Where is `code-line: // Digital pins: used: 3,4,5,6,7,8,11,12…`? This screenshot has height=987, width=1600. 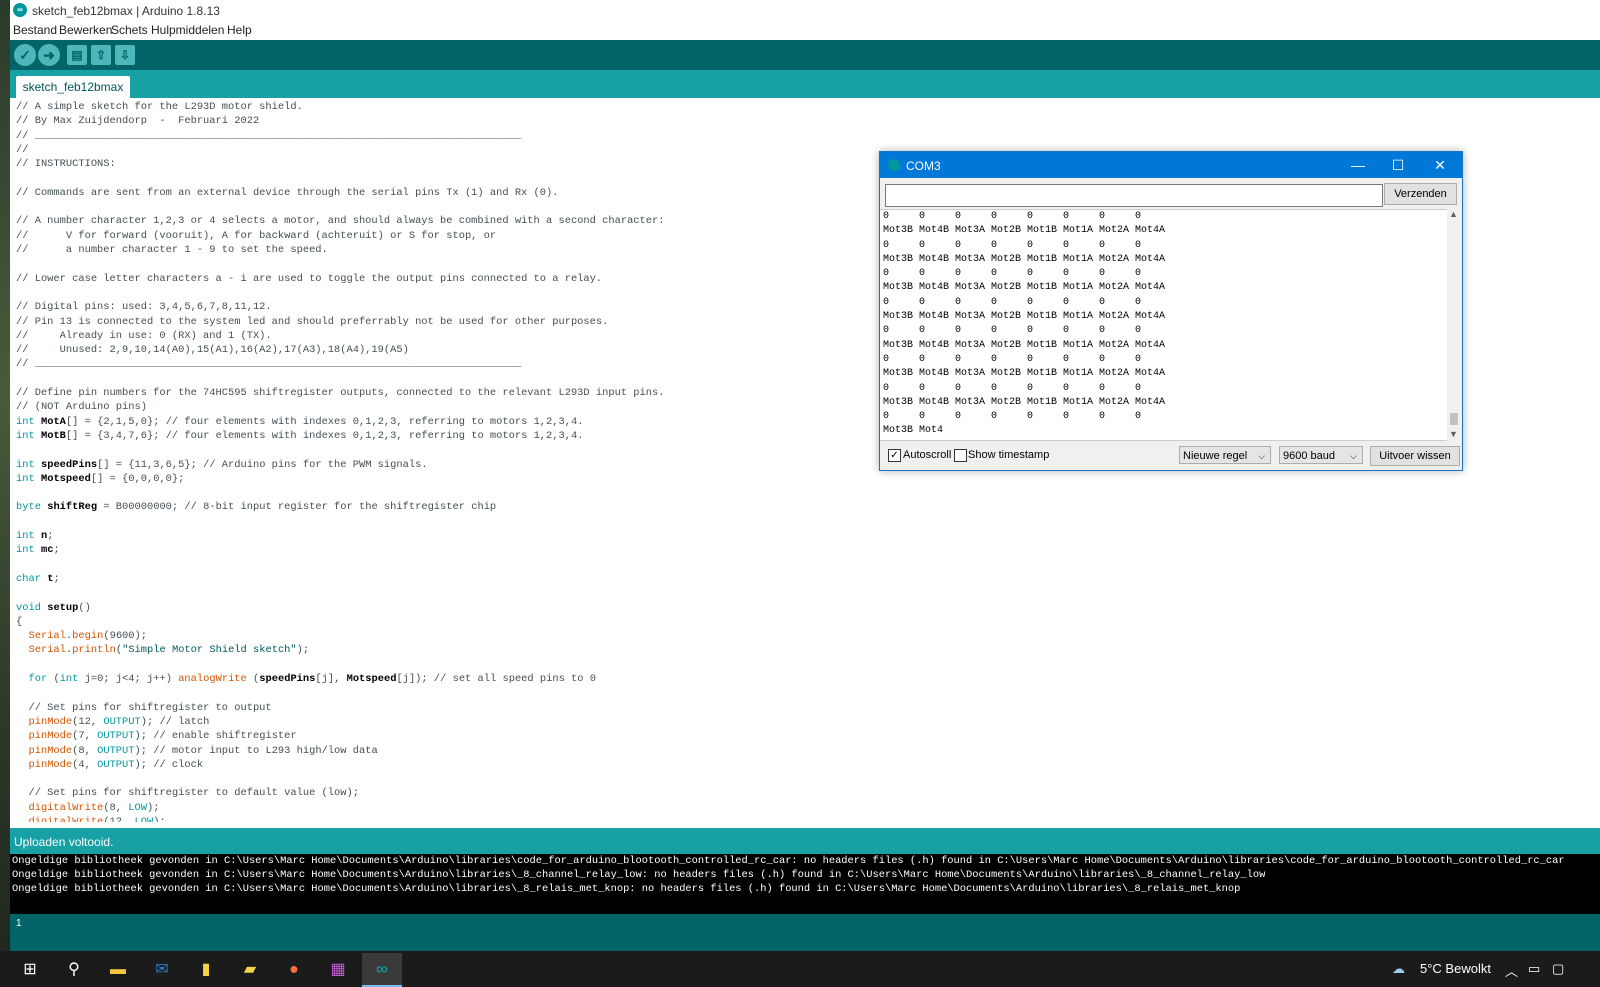
code-line: // Digital pins: used: 3,4,5,6,7,8,11,12… is located at coordinates (144, 307).